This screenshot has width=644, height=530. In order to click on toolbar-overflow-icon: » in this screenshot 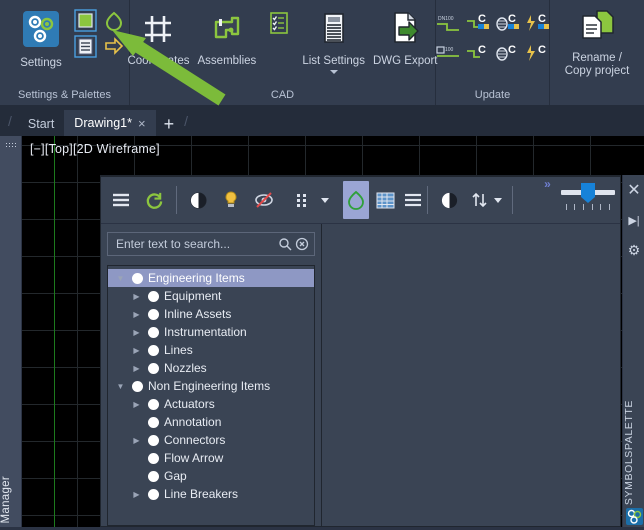, I will do `click(547, 200)`.